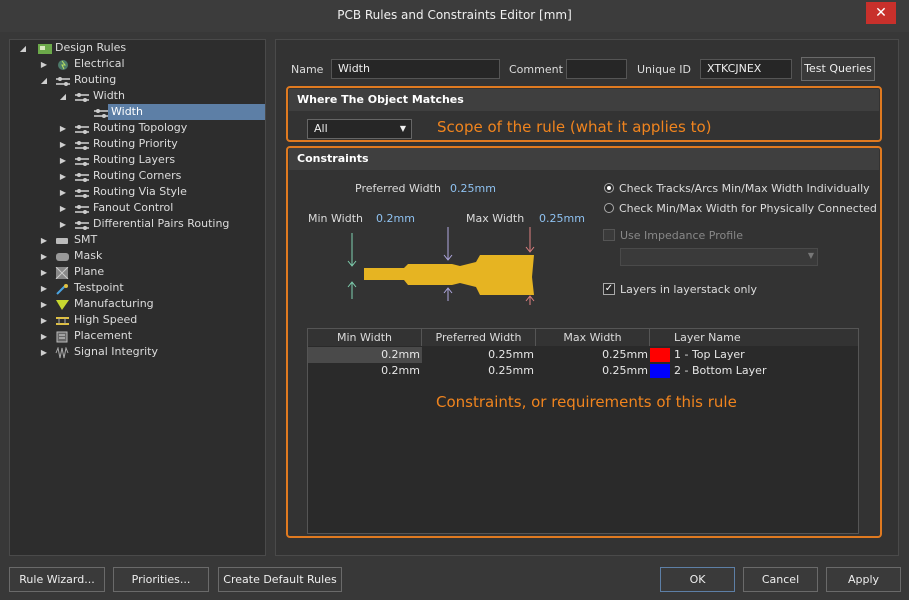 Image resolution: width=909 pixels, height=600 pixels. Describe the element at coordinates (609, 235) in the screenshot. I see `use-impedance-checkbox` at that location.